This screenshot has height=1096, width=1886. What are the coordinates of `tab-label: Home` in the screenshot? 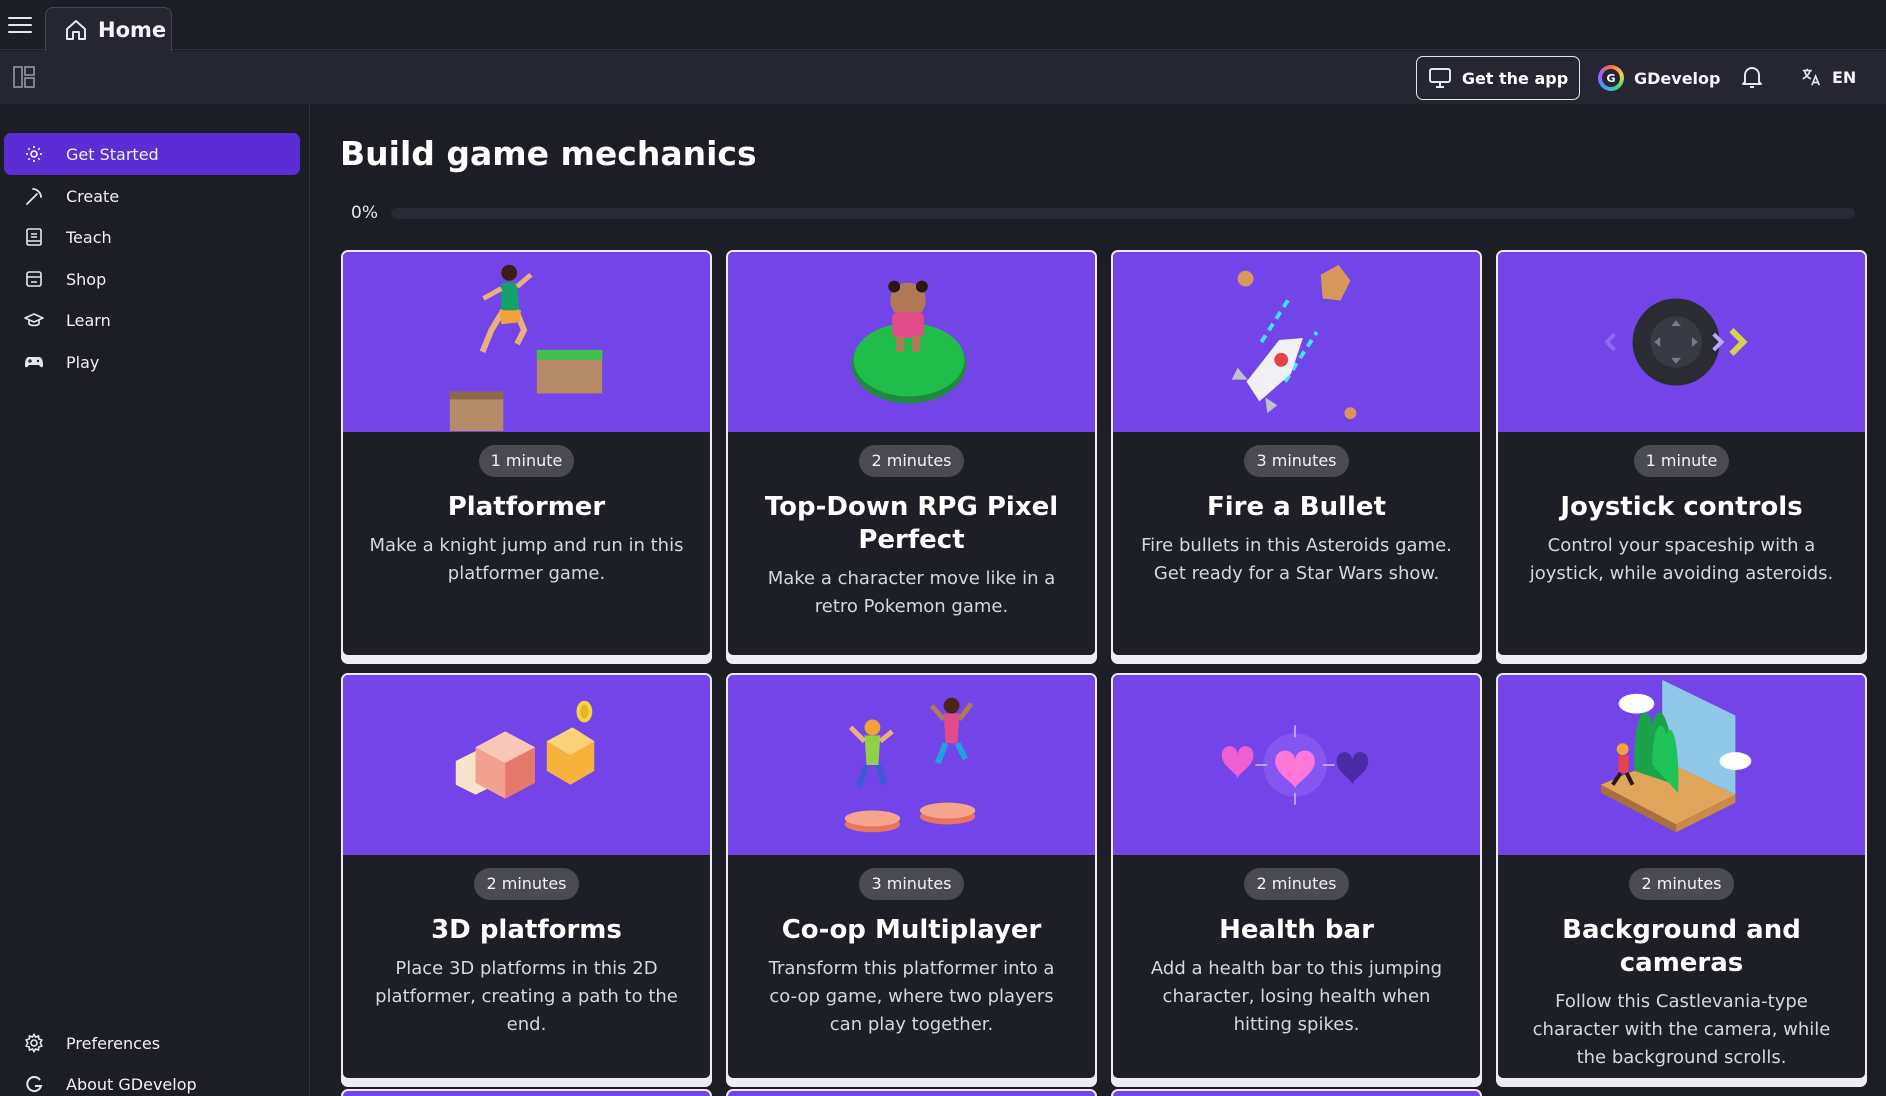 It's located at (132, 29).